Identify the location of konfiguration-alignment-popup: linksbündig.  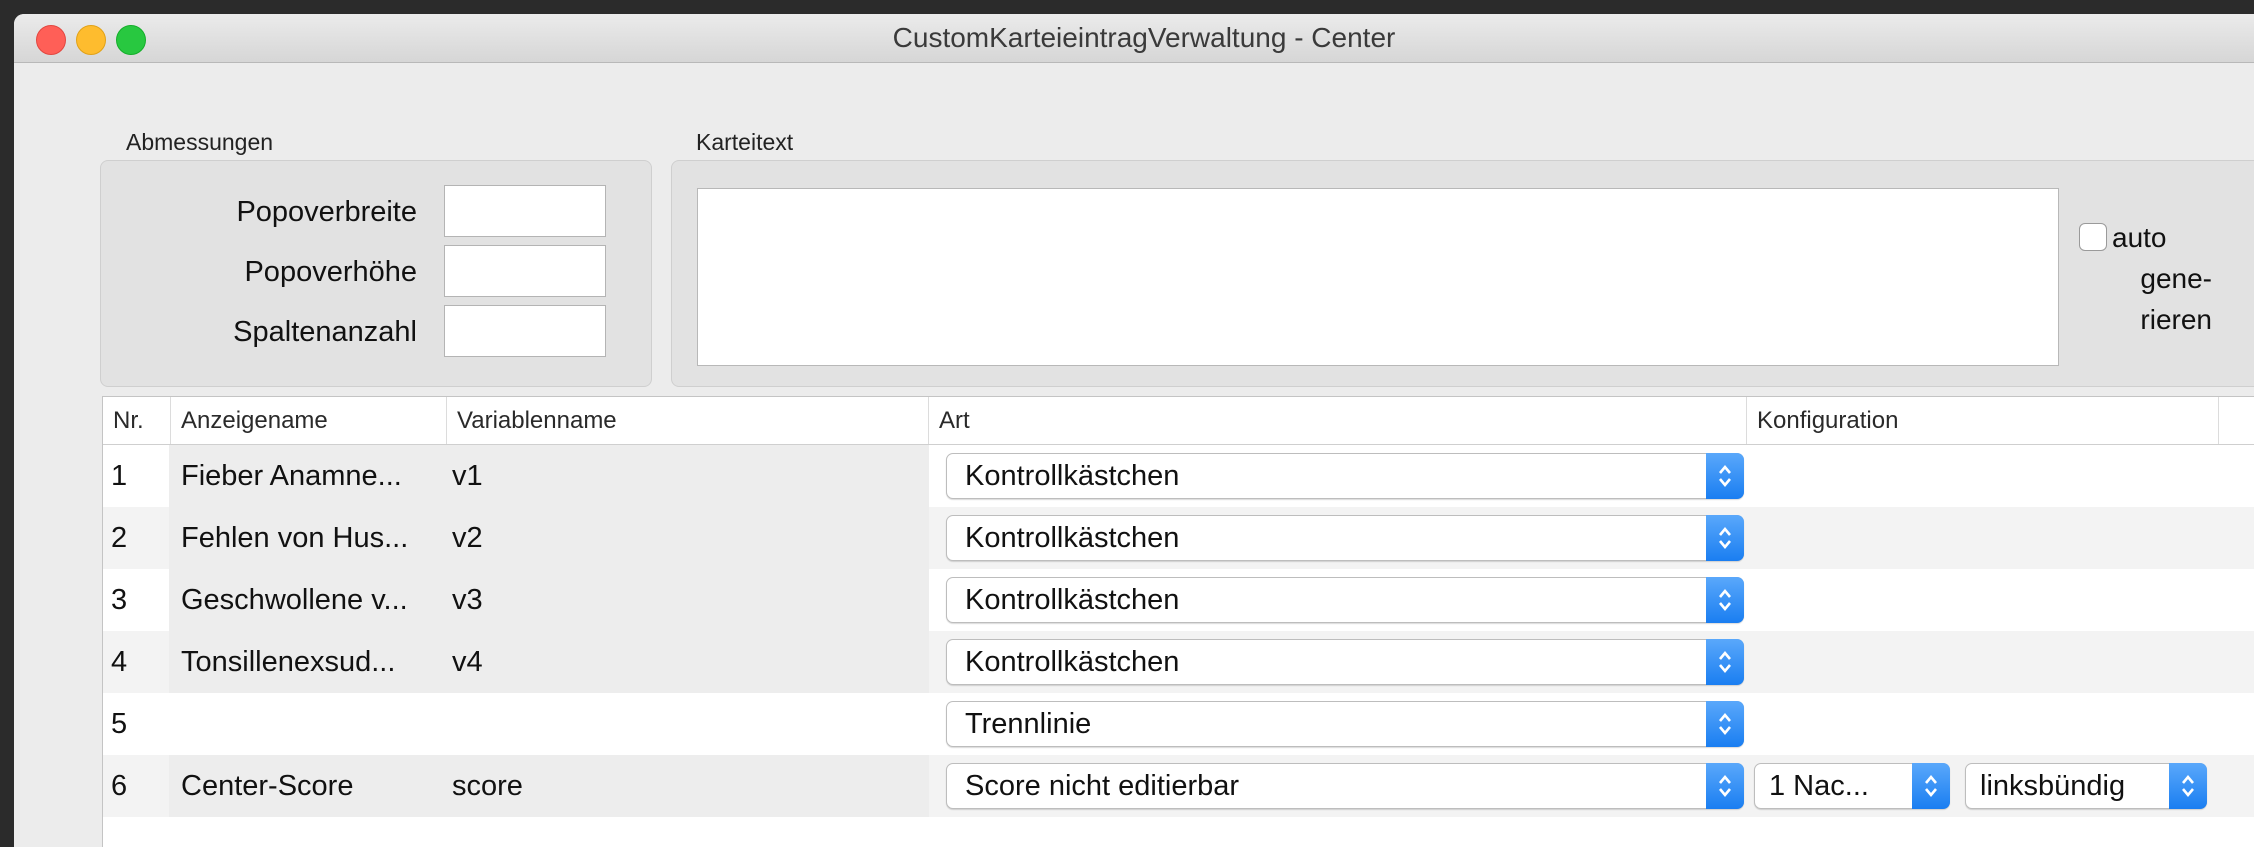
(2086, 786).